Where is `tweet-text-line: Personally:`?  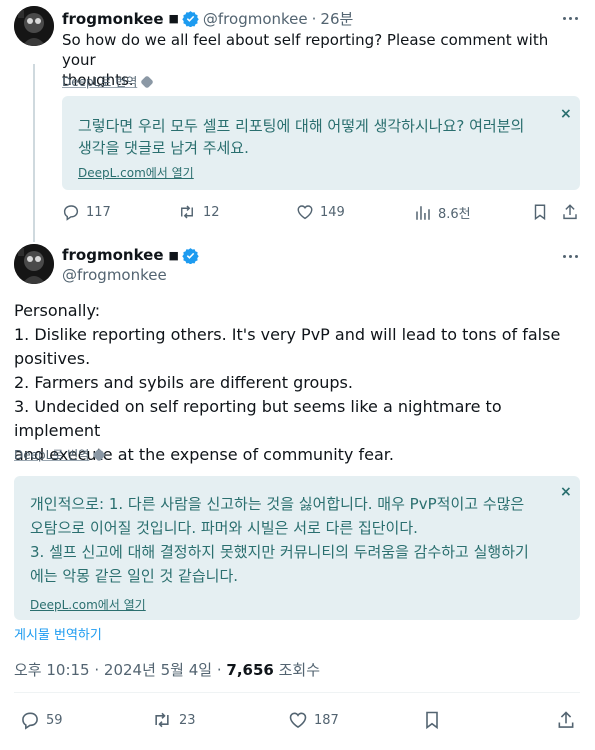 tweet-text-line: Personally: is located at coordinates (57, 310).